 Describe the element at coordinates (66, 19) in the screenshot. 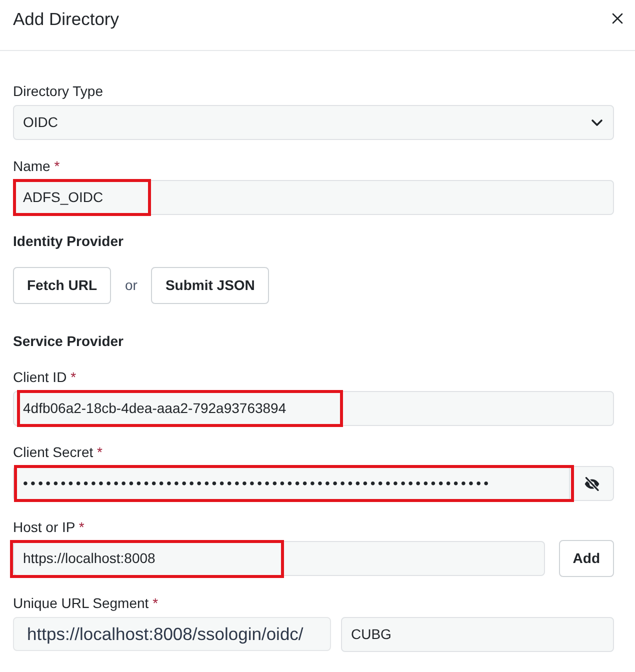

I see `dialog-title: Add Directory` at that location.